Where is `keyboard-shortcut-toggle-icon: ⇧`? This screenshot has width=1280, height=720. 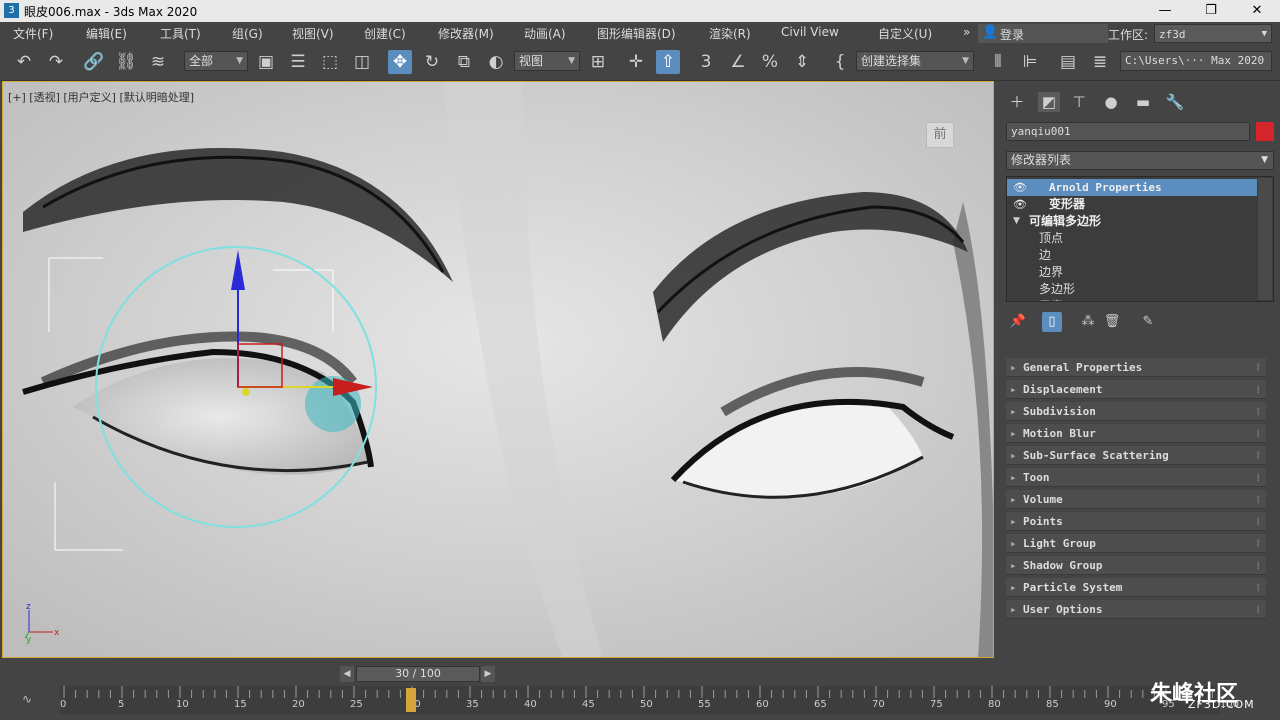 keyboard-shortcut-toggle-icon: ⇧ is located at coordinates (668, 62).